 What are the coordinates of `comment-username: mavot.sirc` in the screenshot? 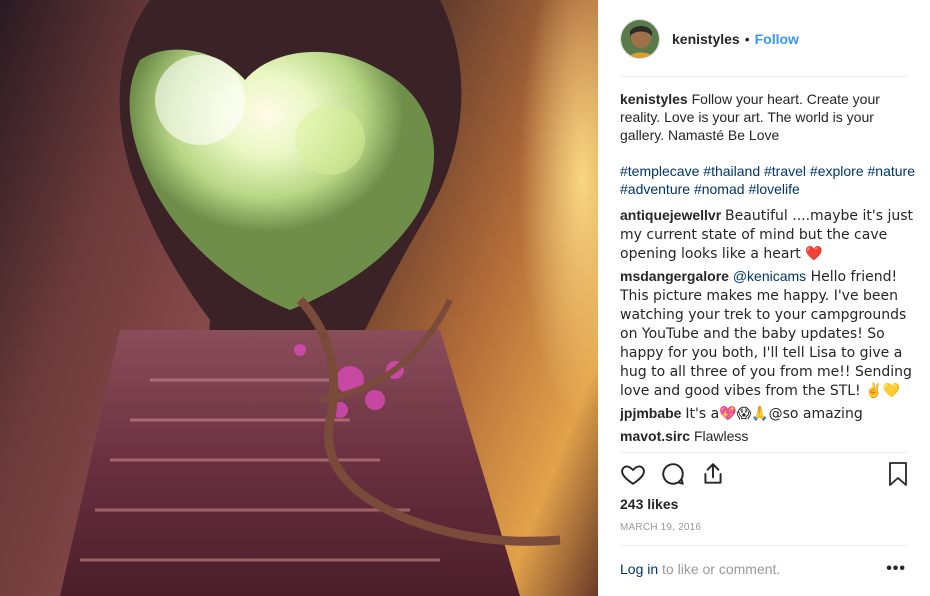 It's located at (655, 436).